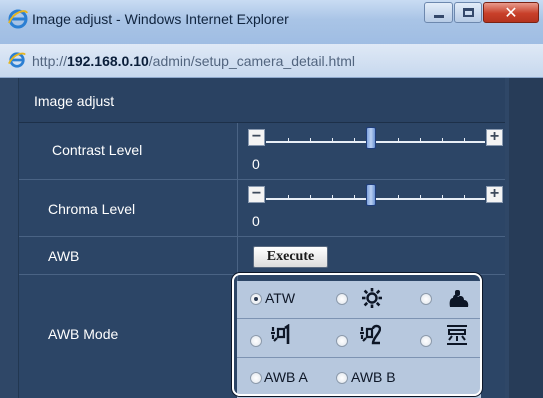  What do you see at coordinates (377, 198) in the screenshot?
I see `chroma-slider: − +` at bounding box center [377, 198].